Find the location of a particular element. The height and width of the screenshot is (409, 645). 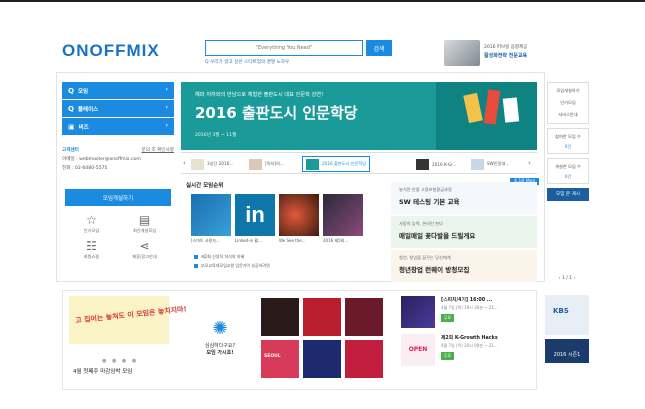

created-count: 0건 is located at coordinates (568, 176).